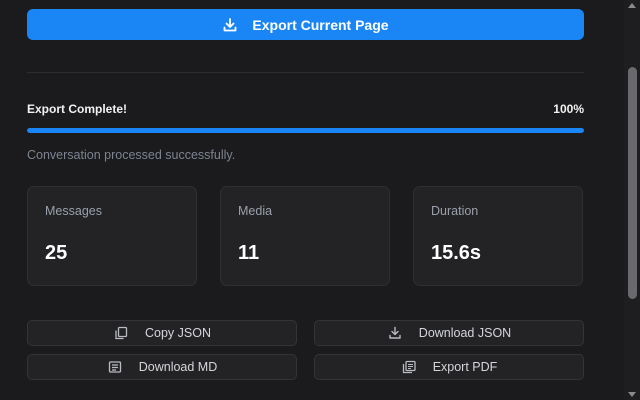 The width and height of the screenshot is (640, 400). Describe the element at coordinates (465, 333) in the screenshot. I see `download-json-label: Download JSON` at that location.